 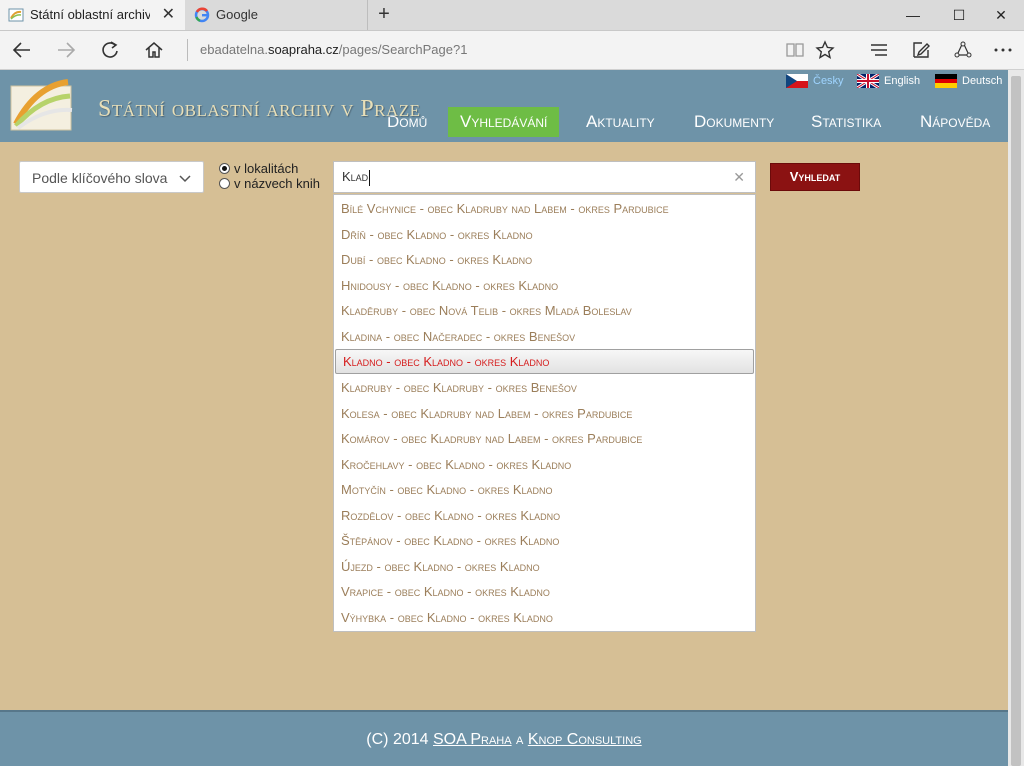 What do you see at coordinates (902, 81) in the screenshot?
I see `lang-english-label: English` at bounding box center [902, 81].